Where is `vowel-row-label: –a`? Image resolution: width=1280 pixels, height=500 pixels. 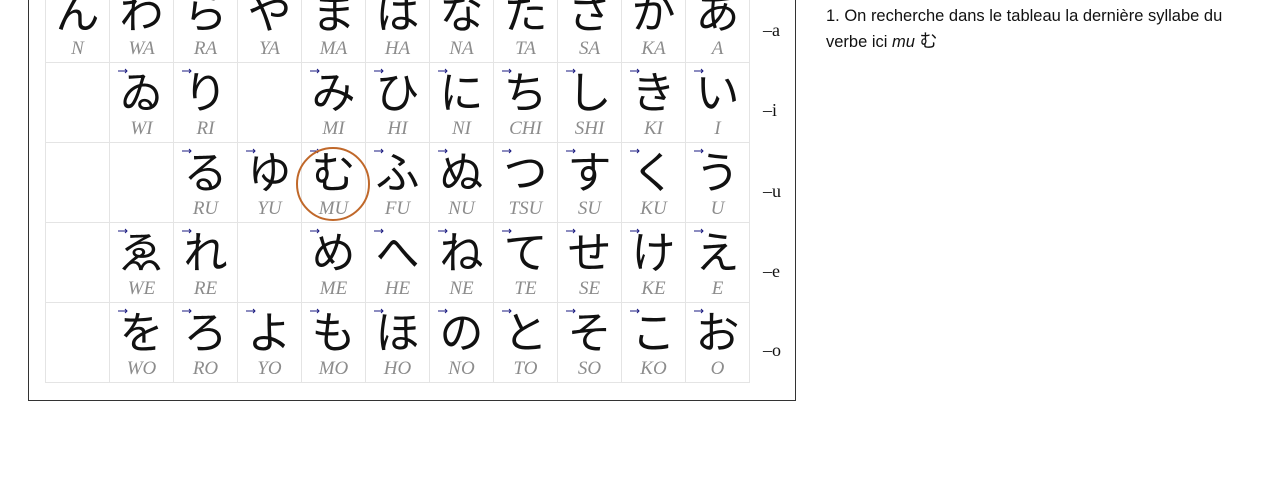 vowel-row-label: –a is located at coordinates (771, 30).